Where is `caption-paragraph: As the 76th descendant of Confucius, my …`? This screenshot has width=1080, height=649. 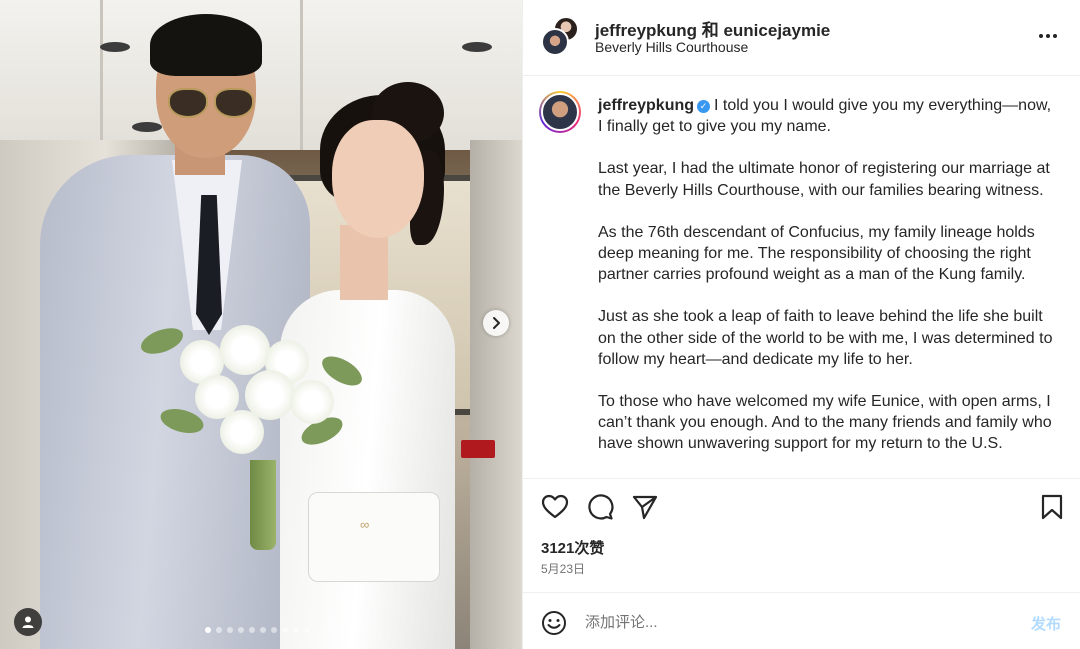
caption-paragraph: As the 76th descendant of Confucius, my … is located at coordinates (816, 253).